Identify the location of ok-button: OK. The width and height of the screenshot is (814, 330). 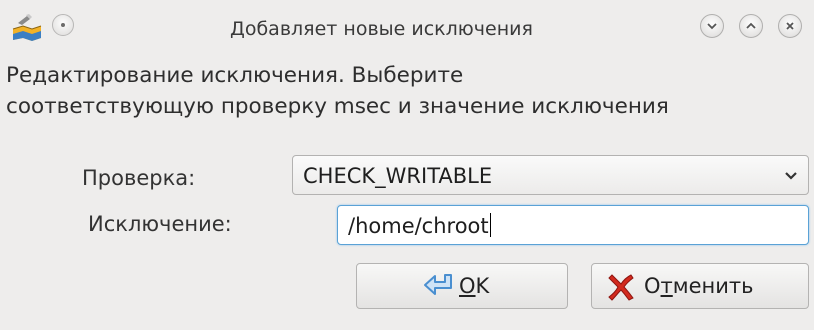
(462, 286).